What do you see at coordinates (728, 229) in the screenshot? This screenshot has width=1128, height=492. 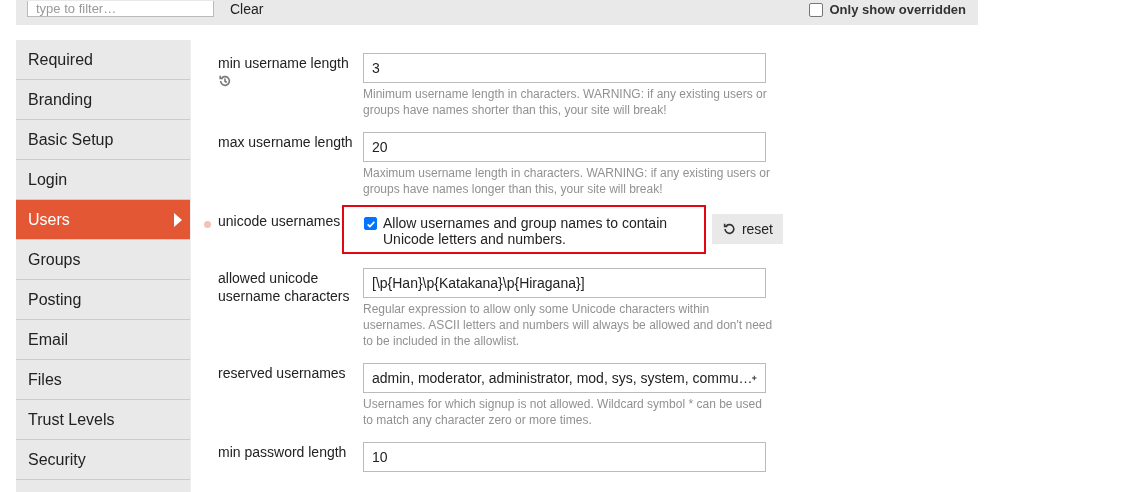 I see `reset-icon` at bounding box center [728, 229].